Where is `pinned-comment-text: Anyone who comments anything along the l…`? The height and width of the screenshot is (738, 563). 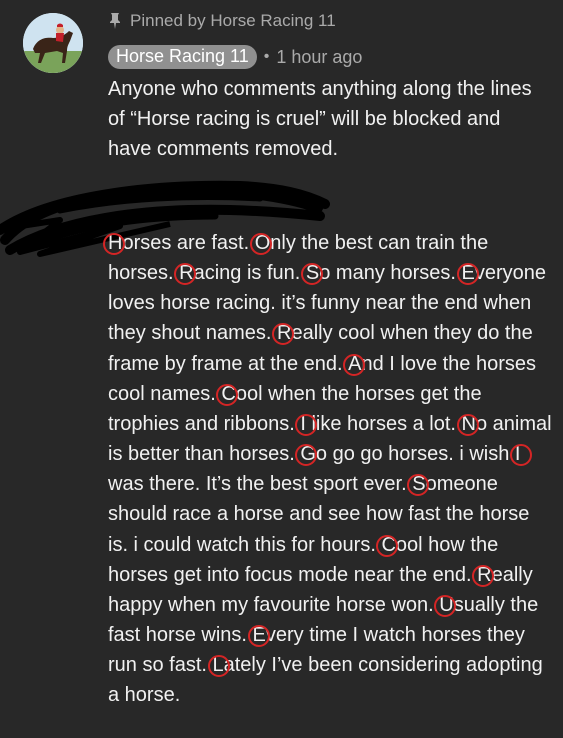 pinned-comment-text: Anyone who comments anything along the l… is located at coordinates (320, 119).